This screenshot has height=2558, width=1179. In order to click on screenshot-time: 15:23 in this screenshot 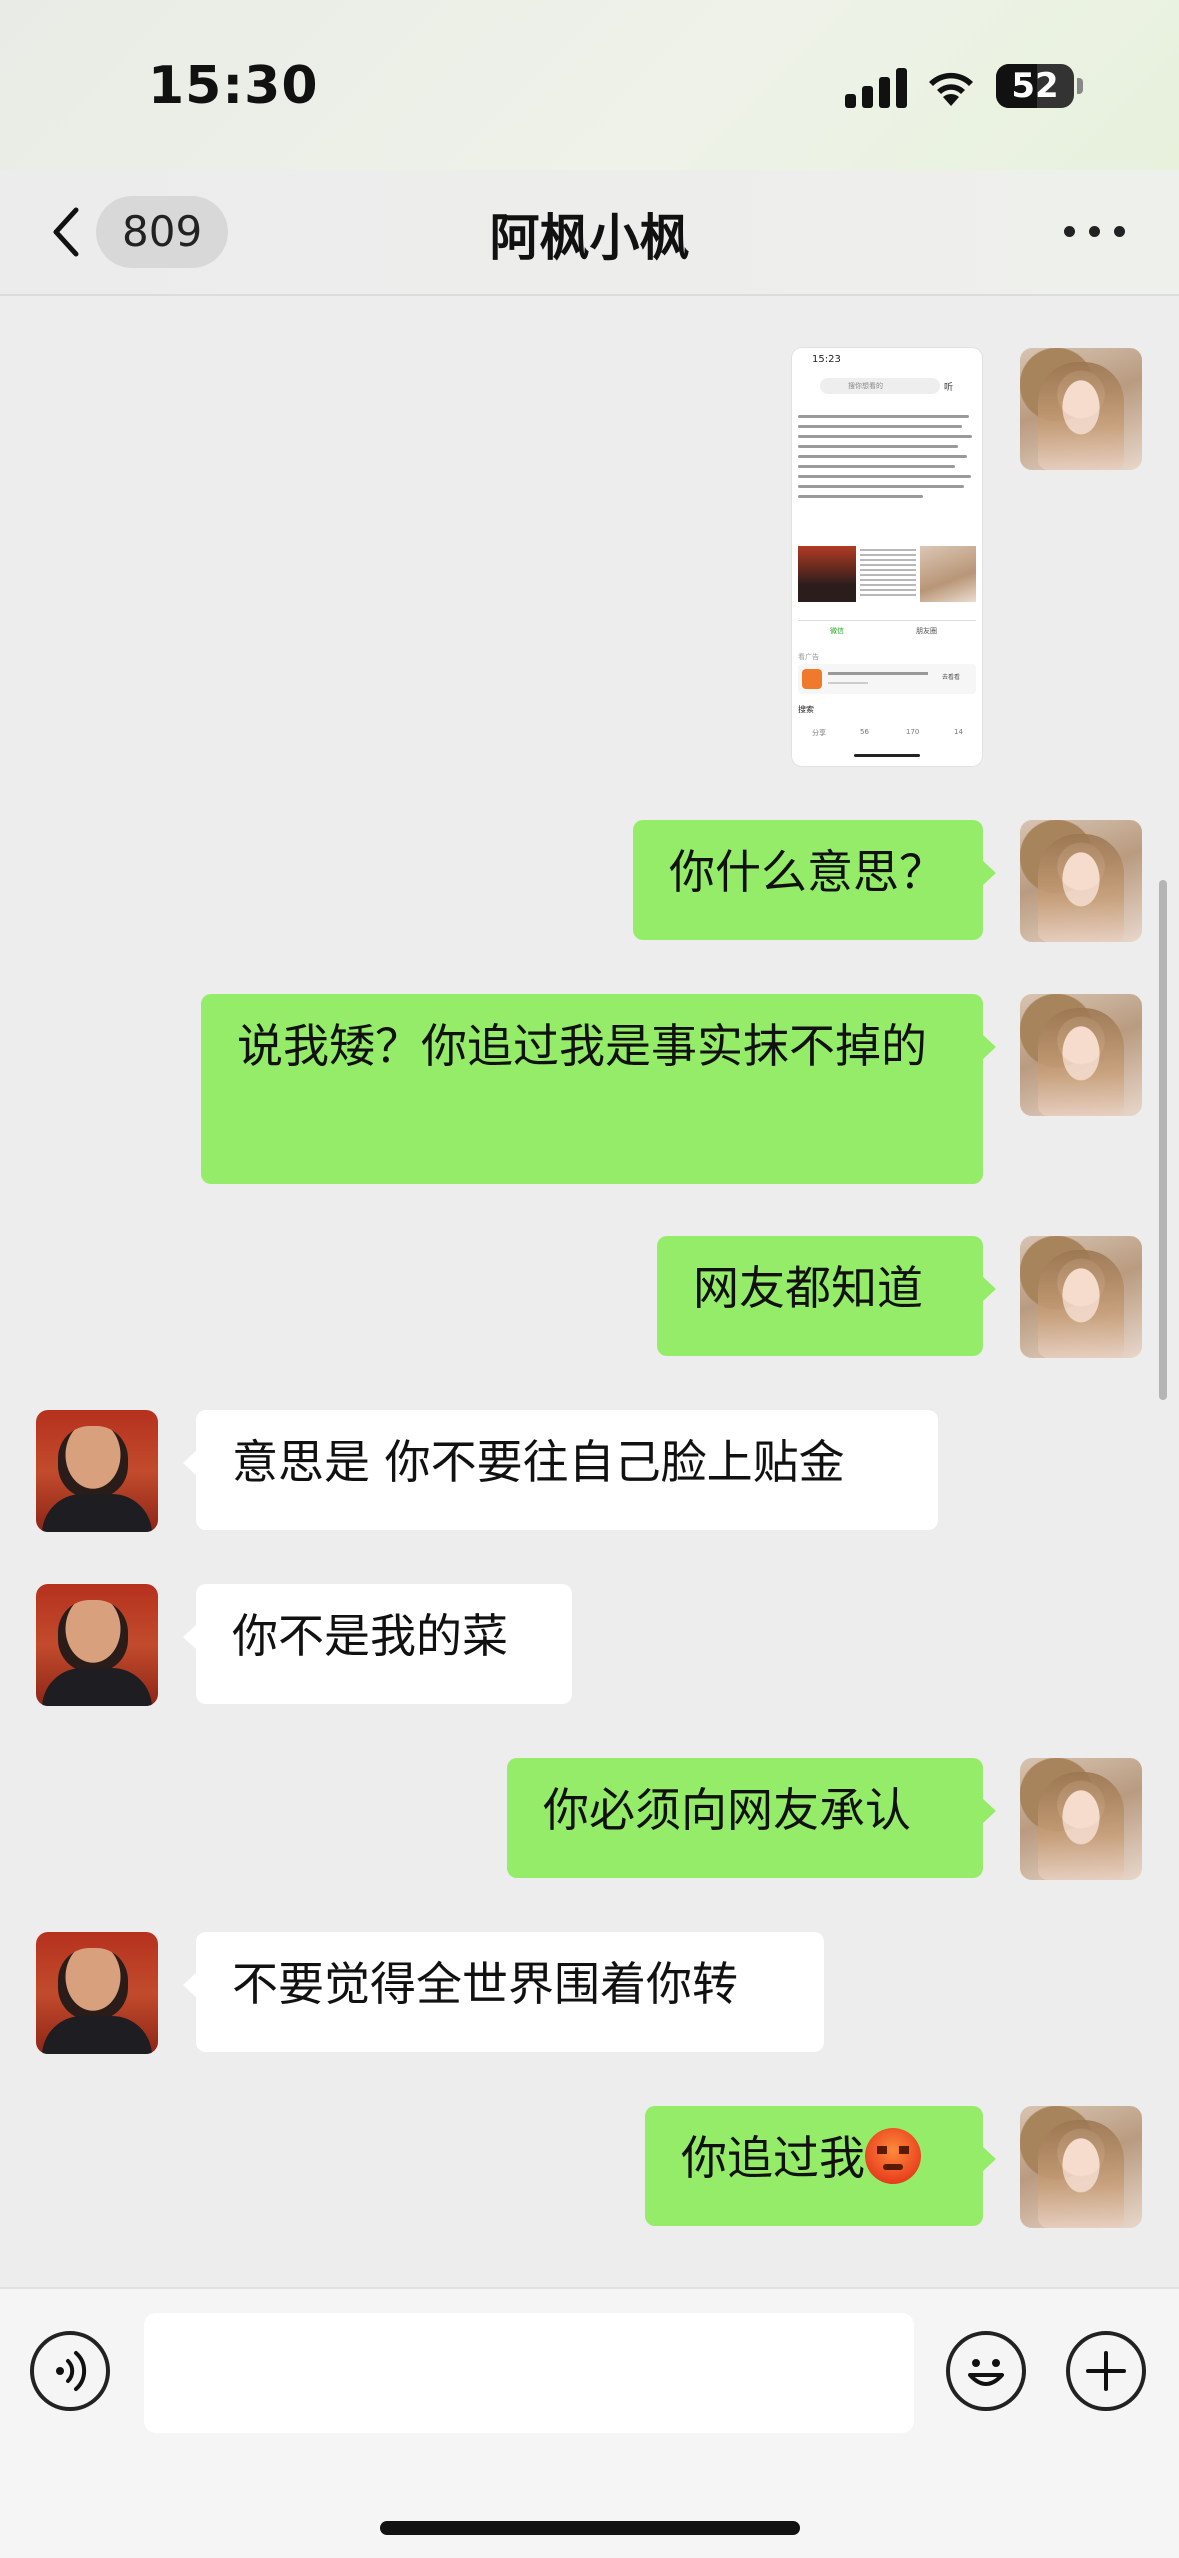, I will do `click(826, 359)`.